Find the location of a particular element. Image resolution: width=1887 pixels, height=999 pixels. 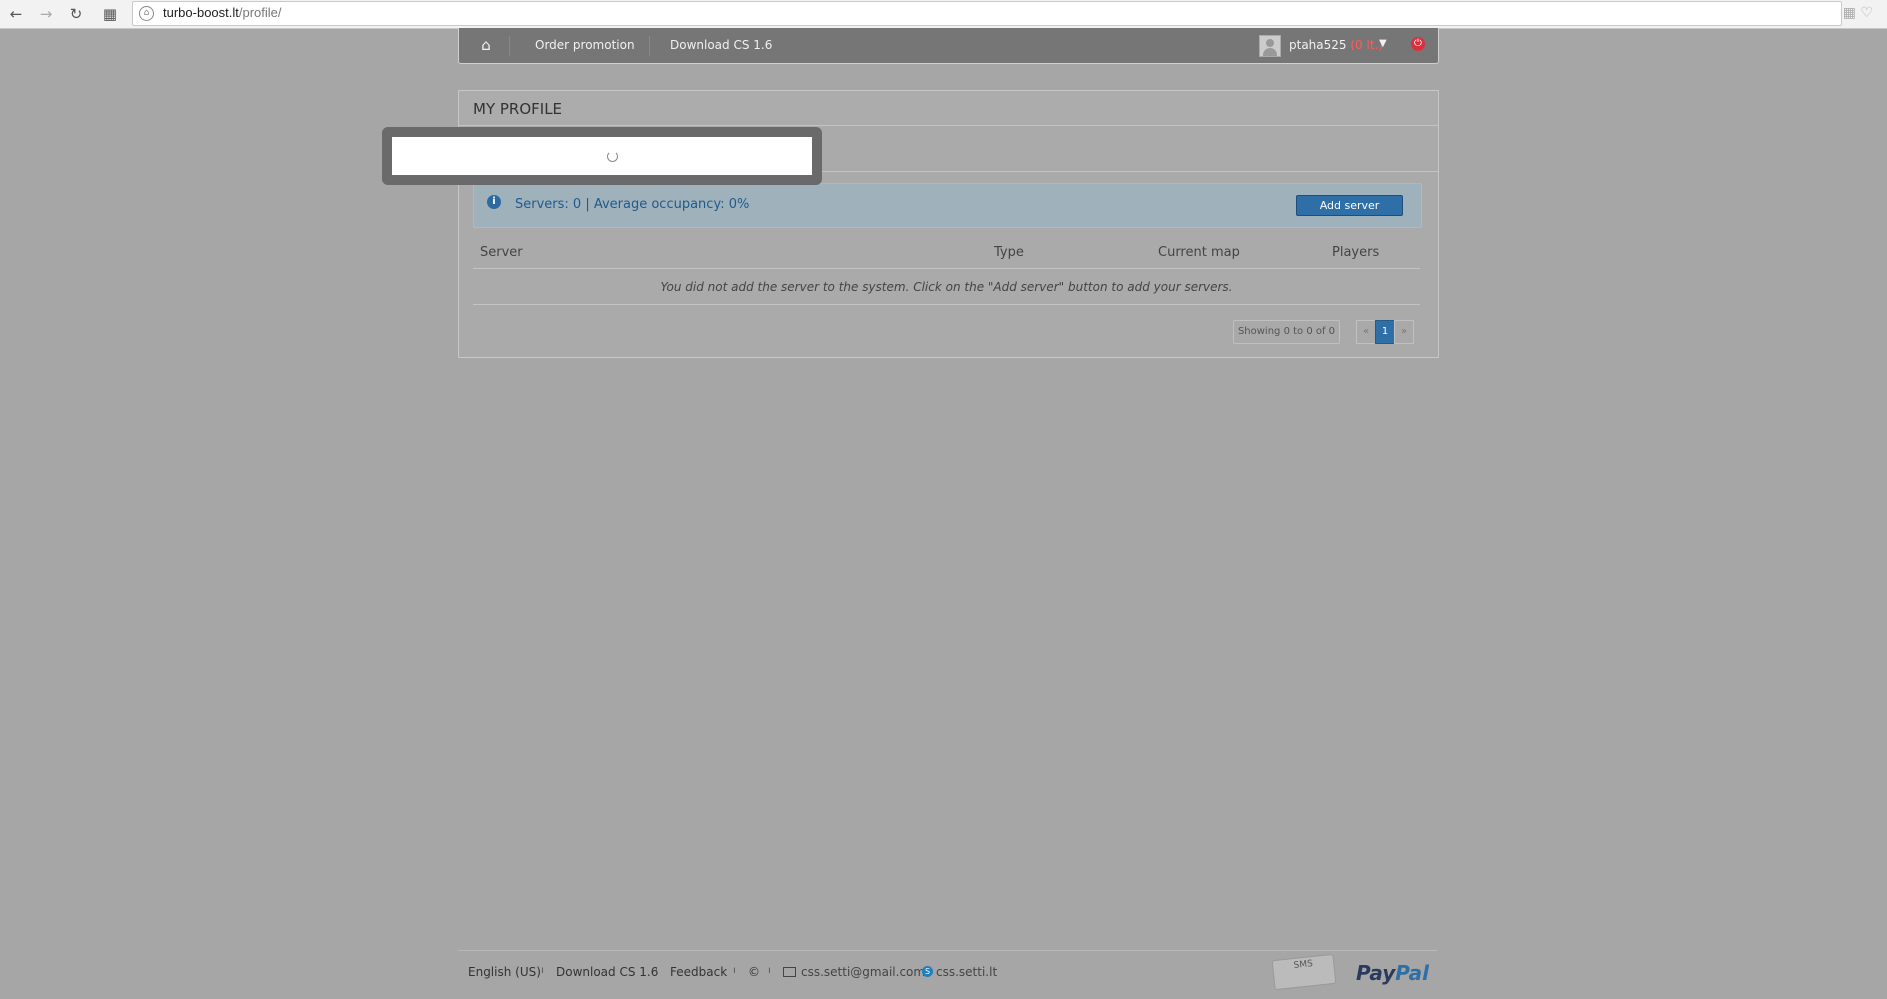

column-header-server: Server is located at coordinates (730, 252).